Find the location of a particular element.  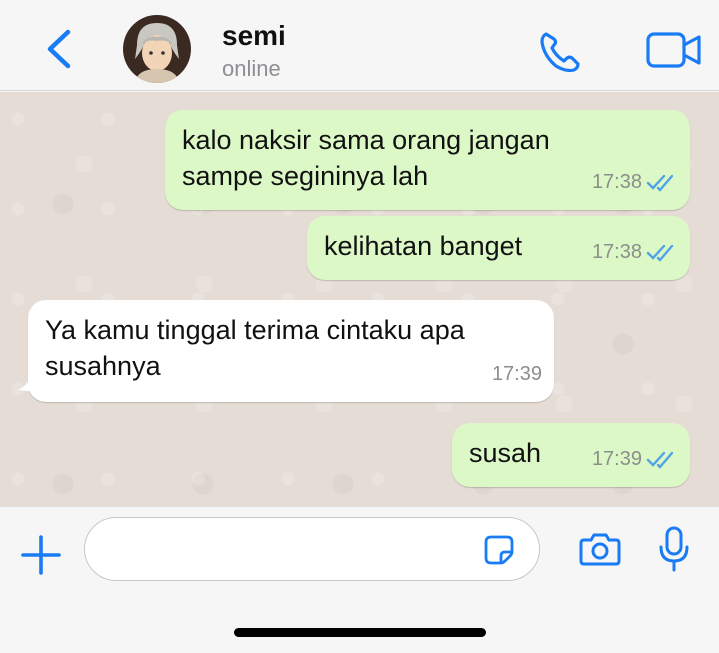

attach-button is located at coordinates (41, 555).